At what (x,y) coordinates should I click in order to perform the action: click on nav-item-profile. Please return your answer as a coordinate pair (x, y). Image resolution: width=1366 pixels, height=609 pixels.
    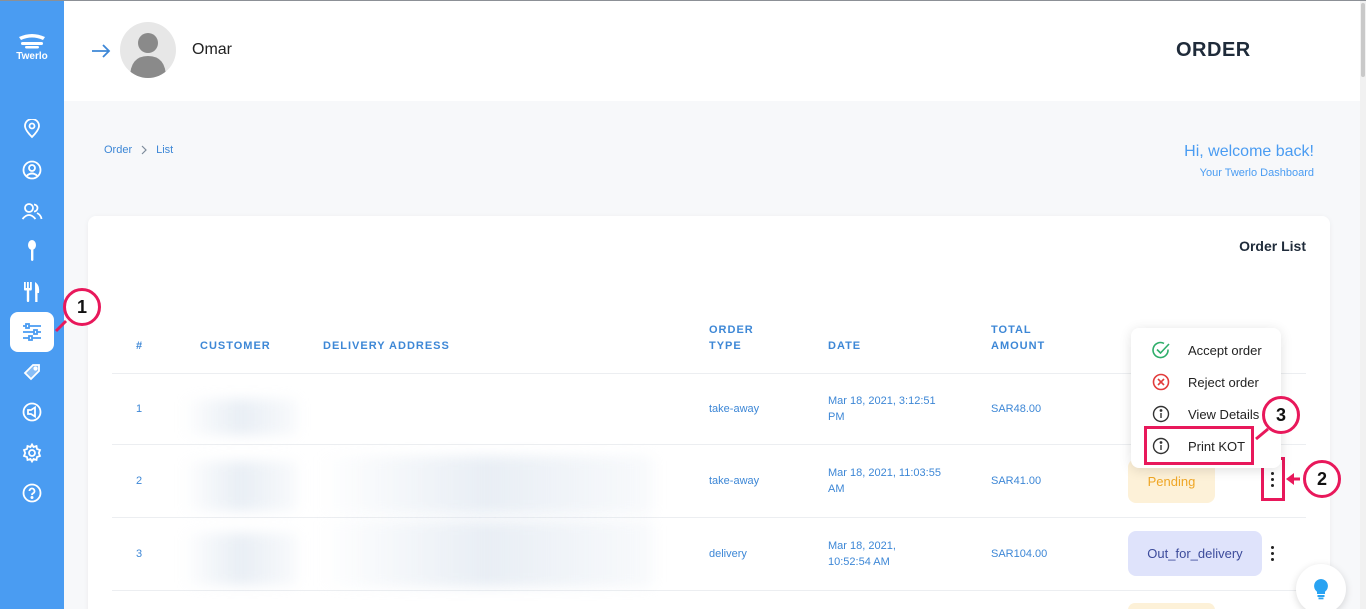
    Looking at the image, I should click on (32, 170).